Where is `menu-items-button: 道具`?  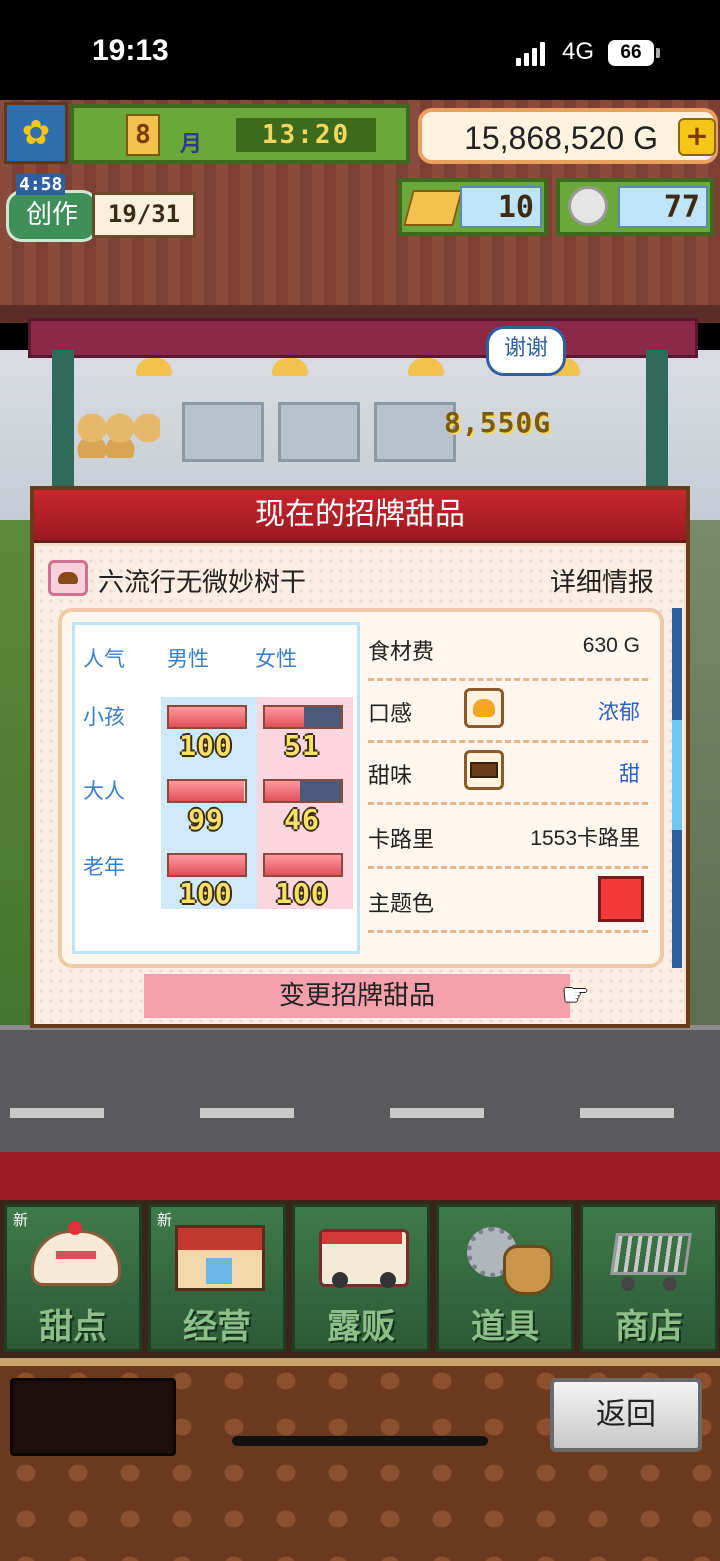
menu-items-button: 道具 is located at coordinates (505, 1278).